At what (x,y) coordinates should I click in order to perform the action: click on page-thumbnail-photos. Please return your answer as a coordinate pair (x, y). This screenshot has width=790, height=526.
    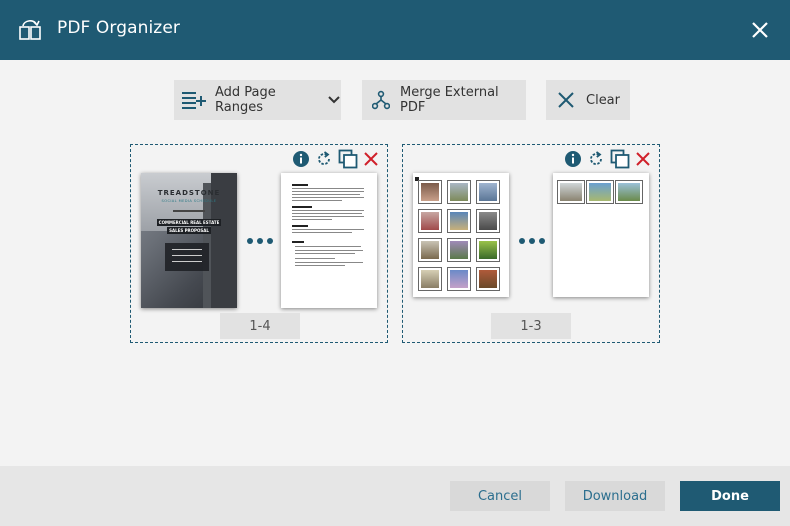
    Looking at the image, I should click on (461, 235).